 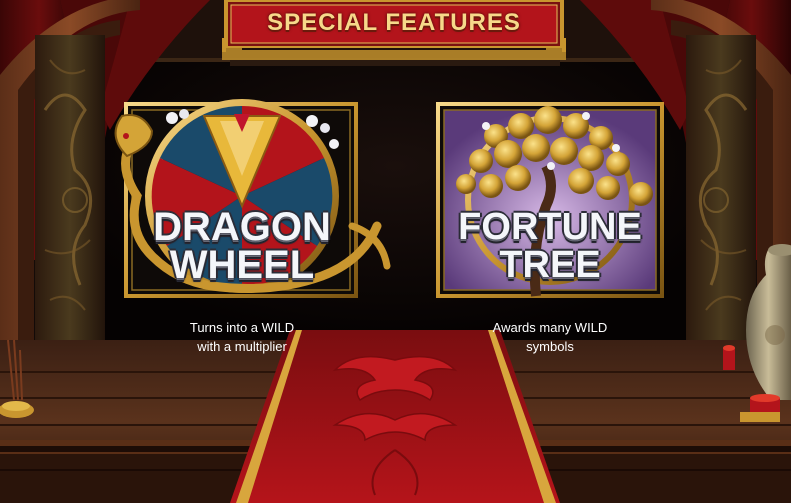 What do you see at coordinates (242, 265) in the screenshot?
I see `feature-title-line2: WHEEL` at bounding box center [242, 265].